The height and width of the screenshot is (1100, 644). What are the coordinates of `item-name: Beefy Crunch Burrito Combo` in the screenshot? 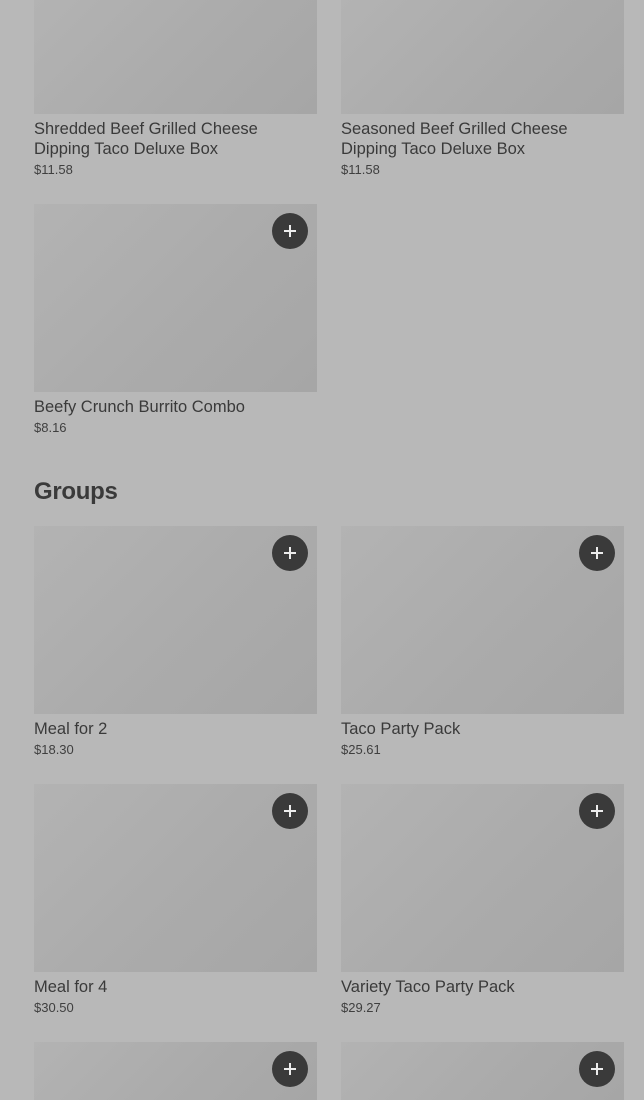 It's located at (139, 407).